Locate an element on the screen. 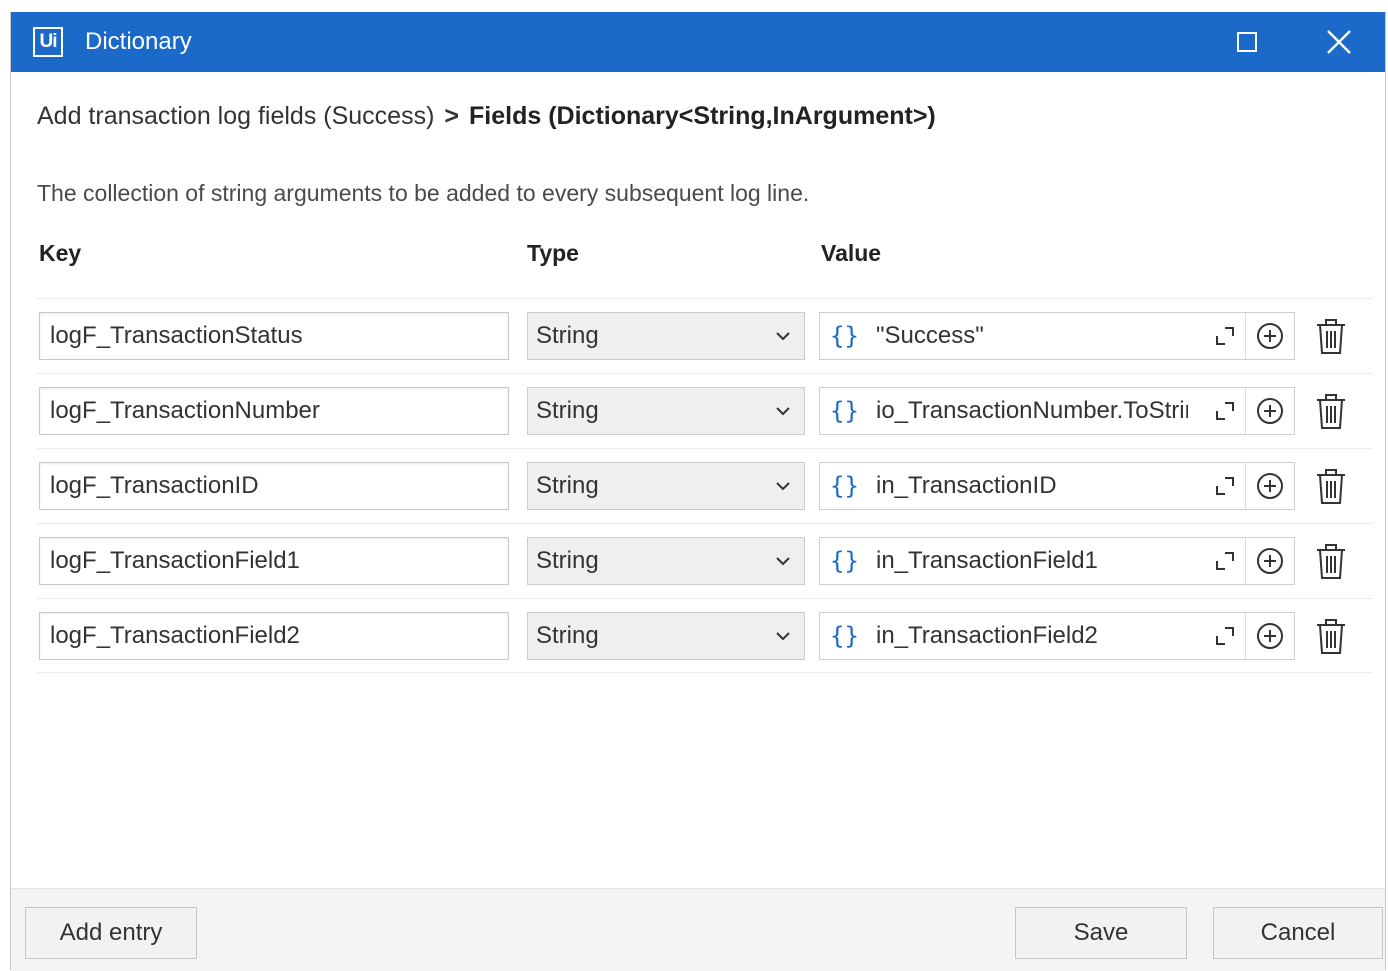 This screenshot has width=1388, height=971. table-row: String {} io_TransactionNumber.ToString is located at coordinates (705, 410).